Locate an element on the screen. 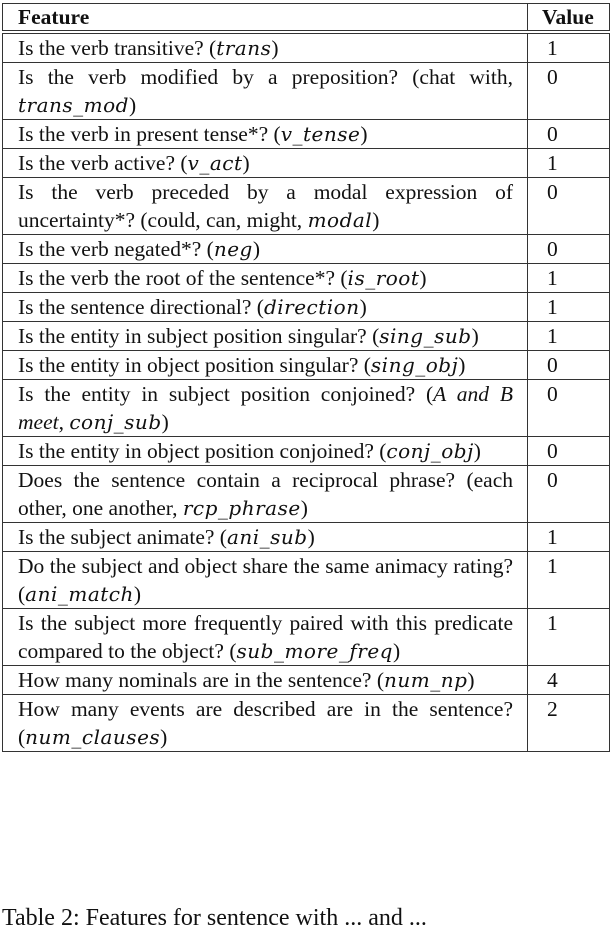 The height and width of the screenshot is (933, 612). feature-code: trans_mod is located at coordinates (73, 105).